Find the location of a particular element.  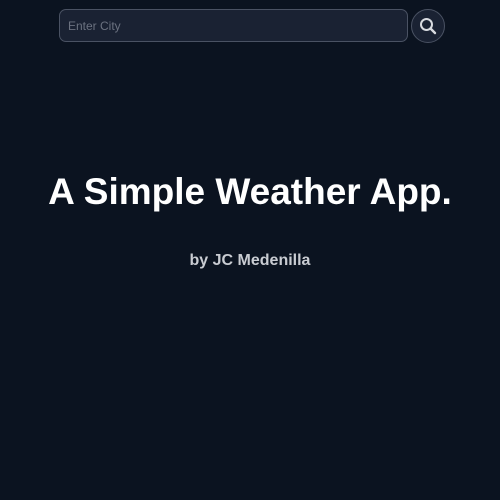

search-bar is located at coordinates (252, 25).